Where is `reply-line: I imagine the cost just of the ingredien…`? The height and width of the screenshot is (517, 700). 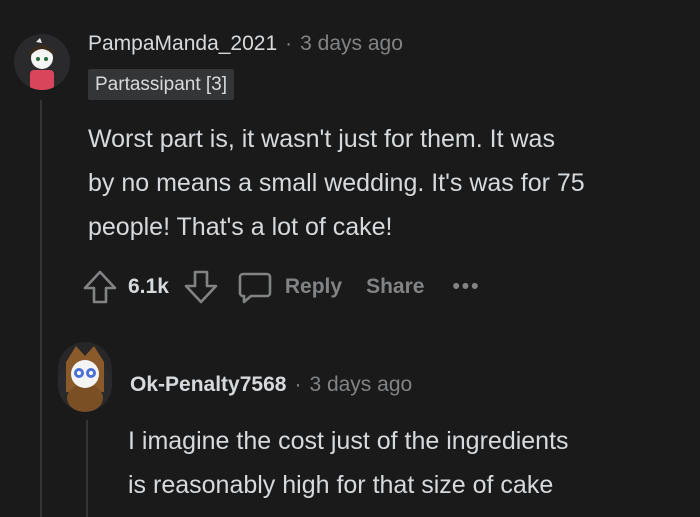 reply-line: I imagine the cost just of the ingredien… is located at coordinates (348, 441).